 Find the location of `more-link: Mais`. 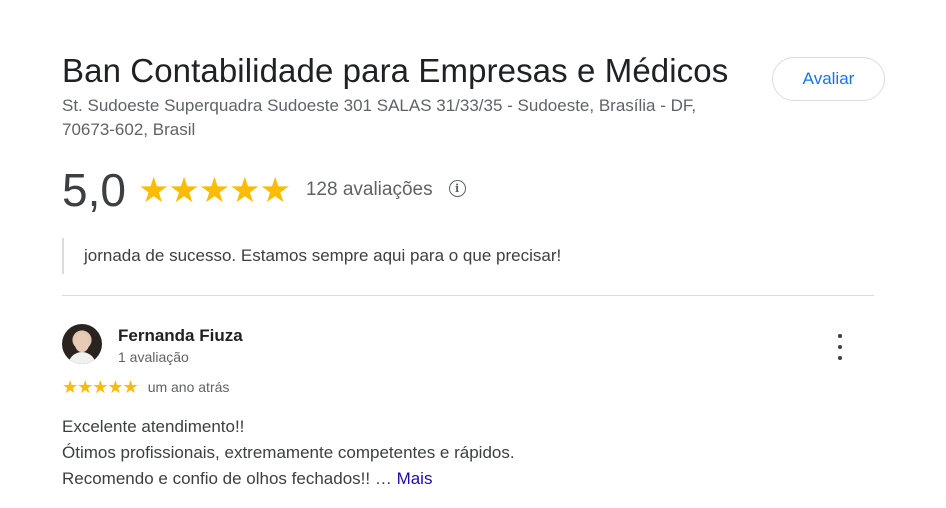

more-link: Mais is located at coordinates (415, 478).